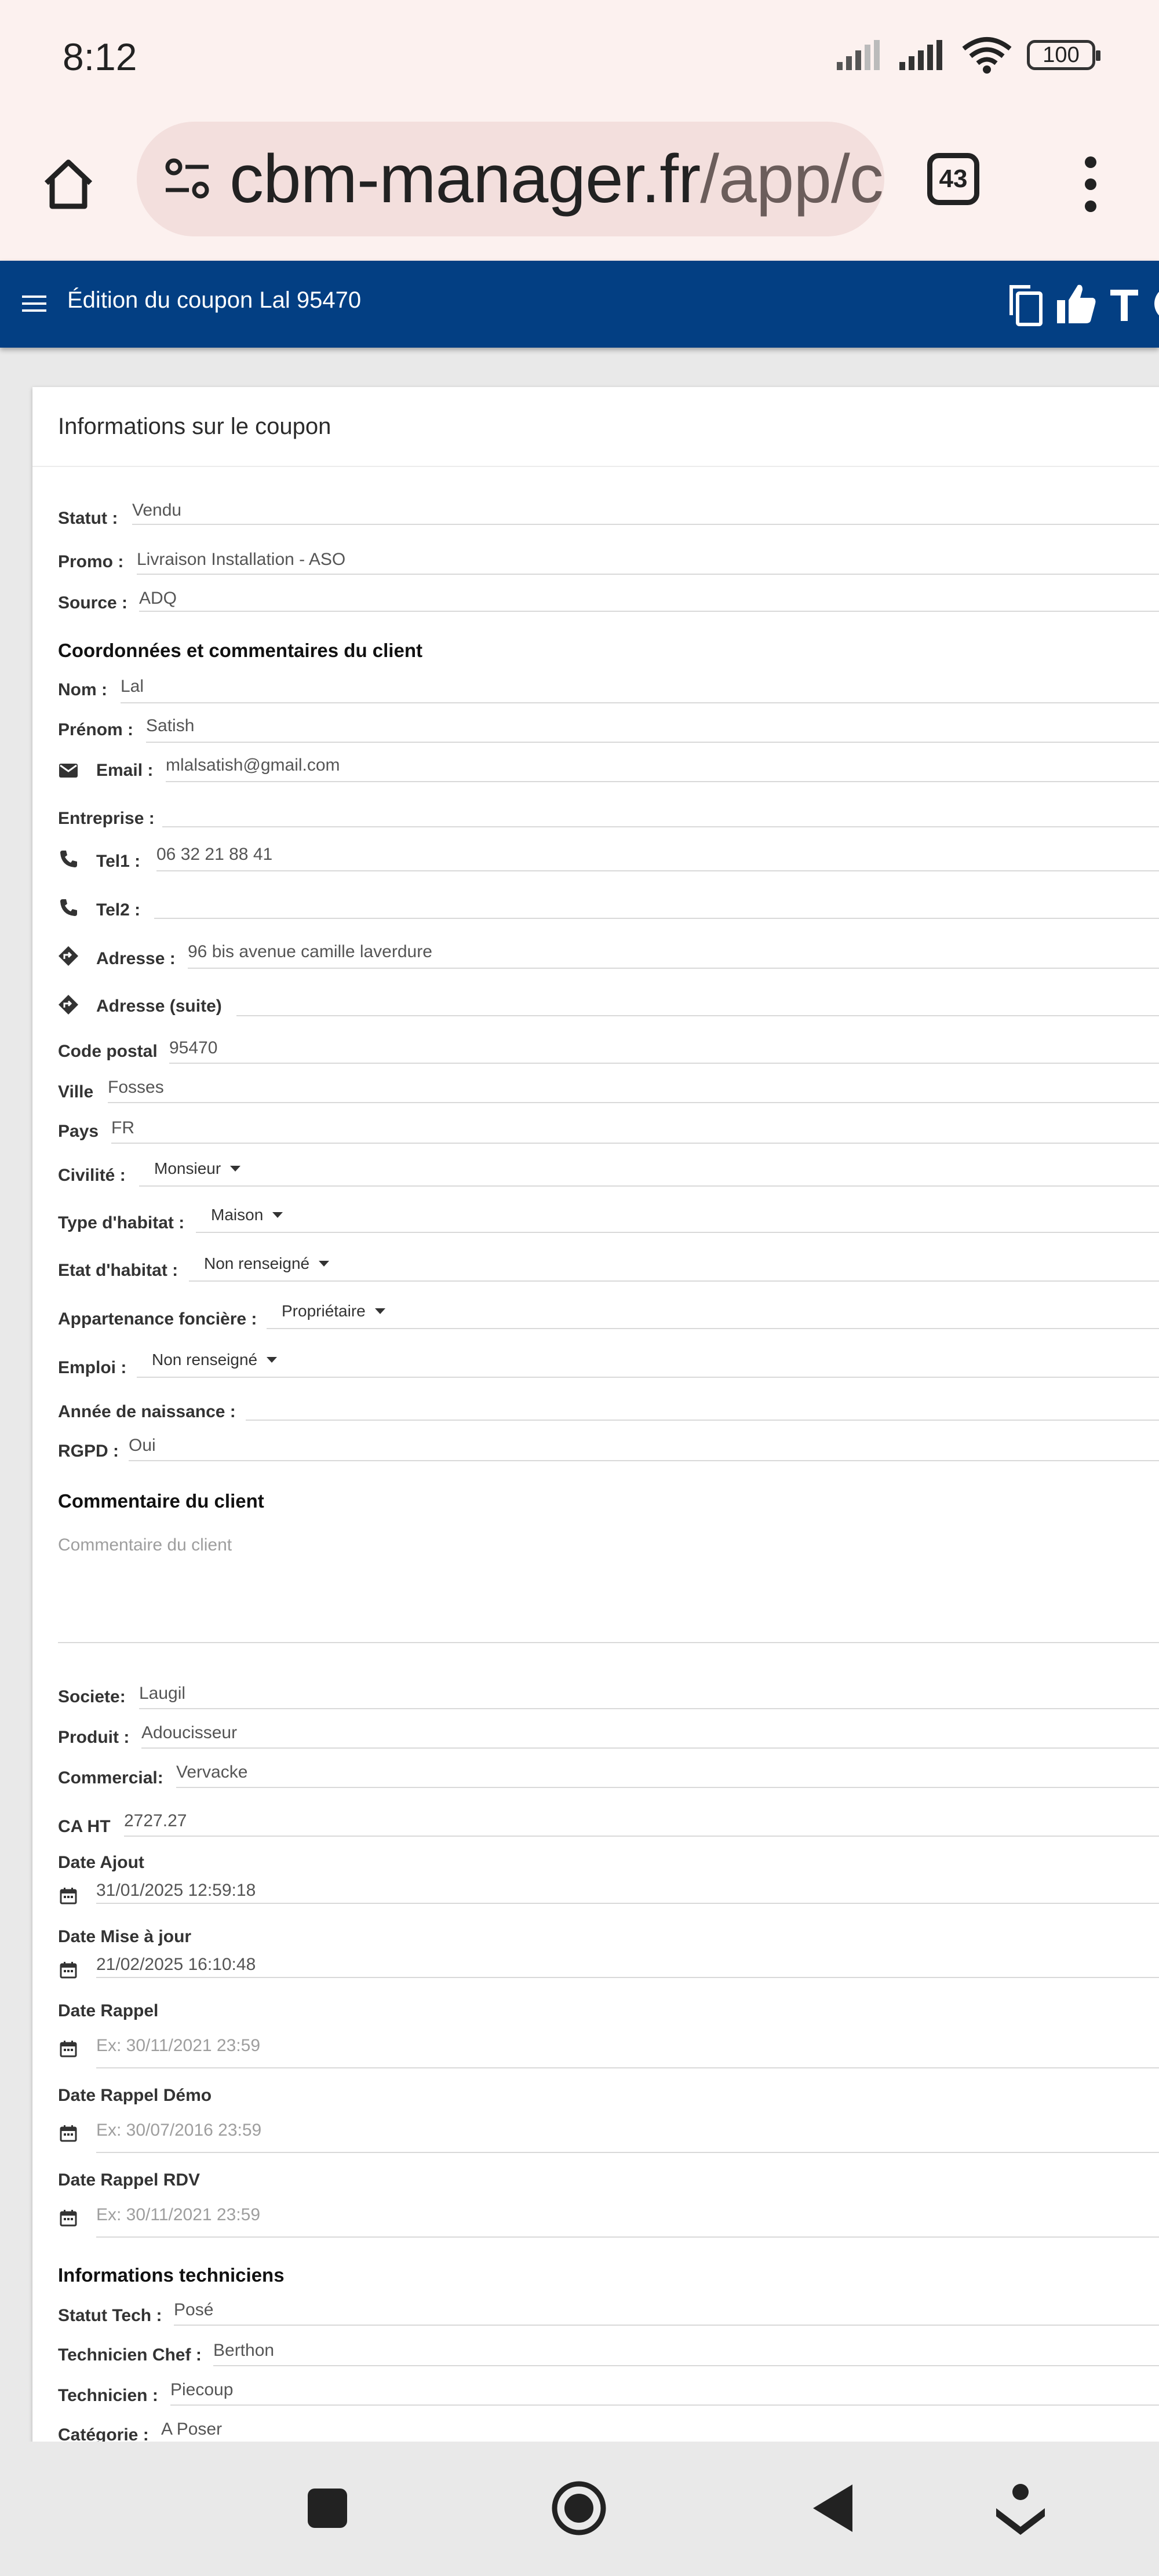 Image resolution: width=1159 pixels, height=2576 pixels. Describe the element at coordinates (248, 1216) in the screenshot. I see `type-habitat-select: Maison` at that location.